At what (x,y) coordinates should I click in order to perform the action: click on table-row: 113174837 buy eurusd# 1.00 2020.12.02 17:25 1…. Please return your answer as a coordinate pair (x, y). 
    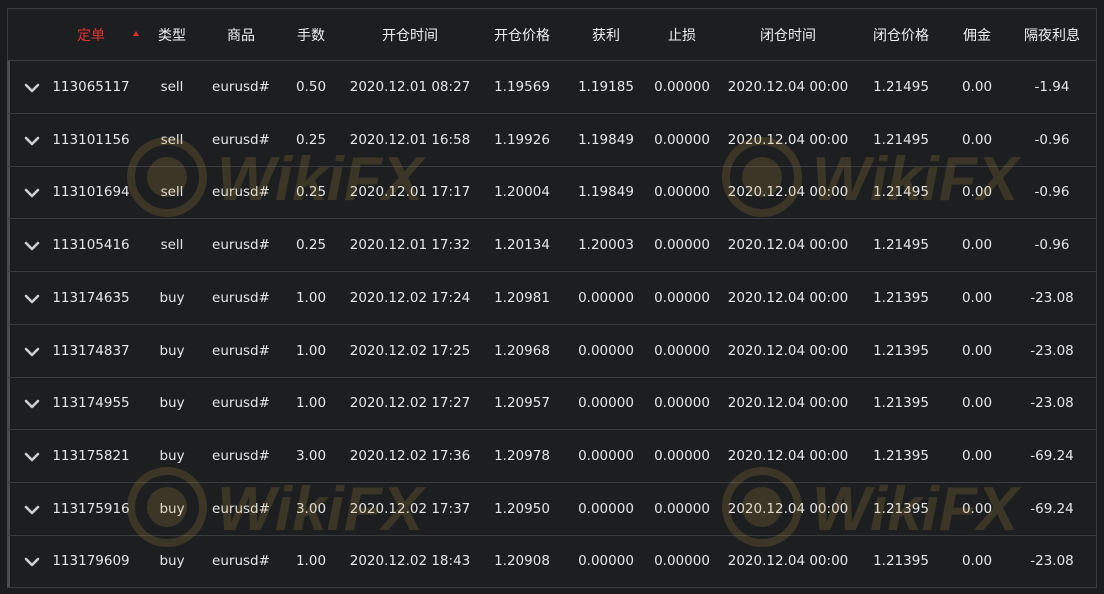
    Looking at the image, I should click on (552, 351).